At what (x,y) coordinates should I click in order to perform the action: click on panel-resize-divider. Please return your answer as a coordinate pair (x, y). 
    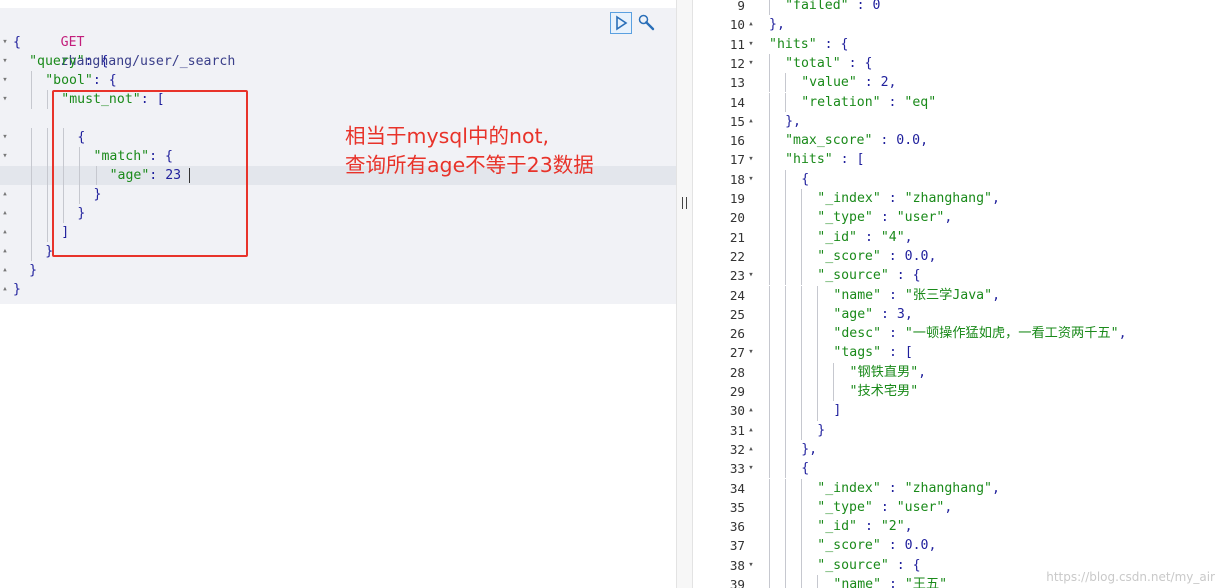
    Looking at the image, I should click on (684, 294).